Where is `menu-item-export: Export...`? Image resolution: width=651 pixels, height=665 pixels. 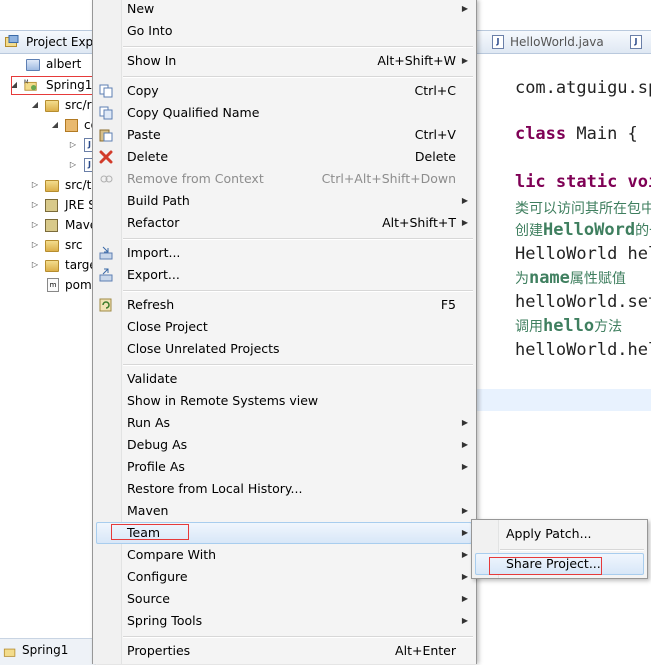
menu-item-export: Export... is located at coordinates (284, 275).